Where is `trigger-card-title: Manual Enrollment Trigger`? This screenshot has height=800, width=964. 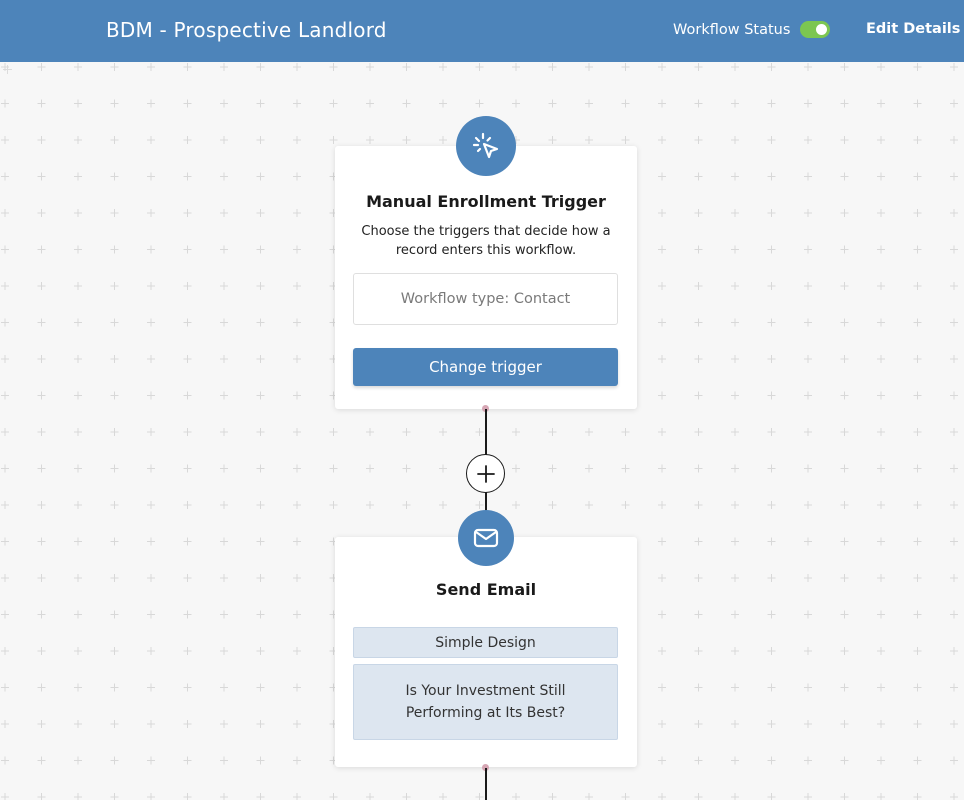
trigger-card-title: Manual Enrollment Trigger is located at coordinates (486, 201).